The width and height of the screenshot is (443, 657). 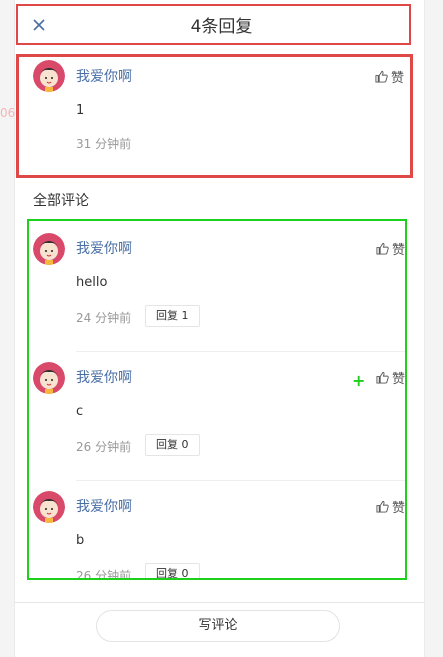 What do you see at coordinates (218, 626) in the screenshot?
I see `write-comment-button: 写评论` at bounding box center [218, 626].